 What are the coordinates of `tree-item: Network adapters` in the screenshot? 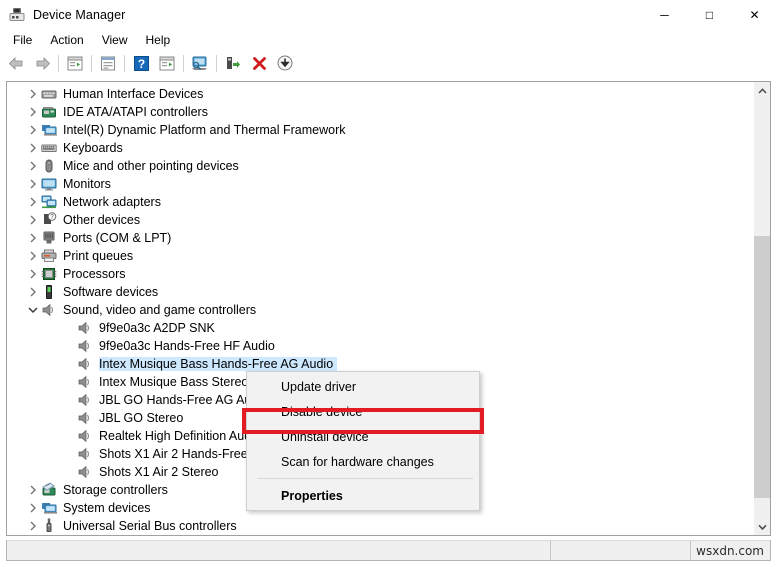 It's located at (379, 202).